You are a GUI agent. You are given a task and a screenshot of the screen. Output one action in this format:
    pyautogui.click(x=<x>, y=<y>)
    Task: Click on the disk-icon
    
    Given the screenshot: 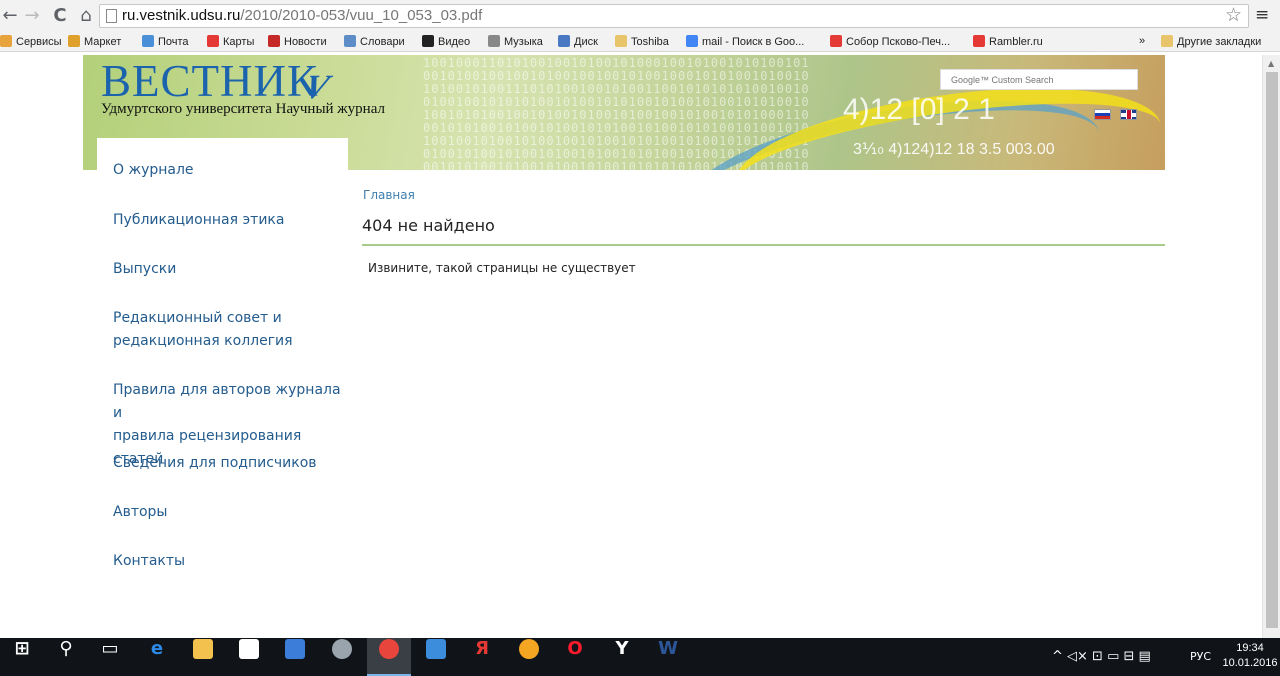 What is the action you would take?
    pyautogui.click(x=564, y=41)
    